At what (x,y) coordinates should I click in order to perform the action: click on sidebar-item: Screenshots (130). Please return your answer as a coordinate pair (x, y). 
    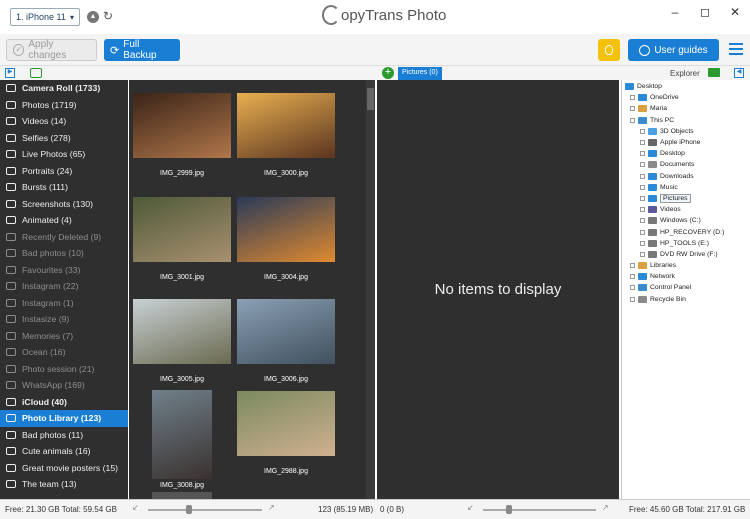
    Looking at the image, I should click on (64, 204).